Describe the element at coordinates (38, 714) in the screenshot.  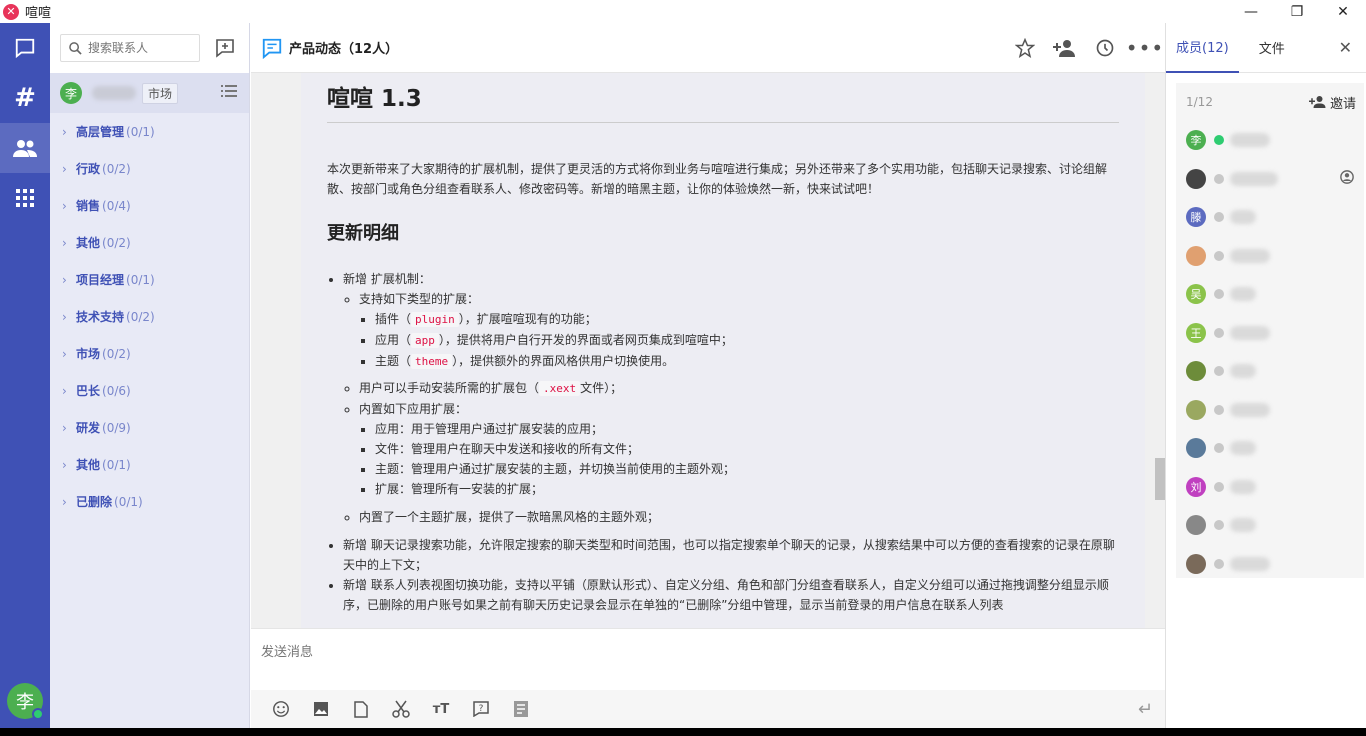
I see `online-status-dot` at that location.